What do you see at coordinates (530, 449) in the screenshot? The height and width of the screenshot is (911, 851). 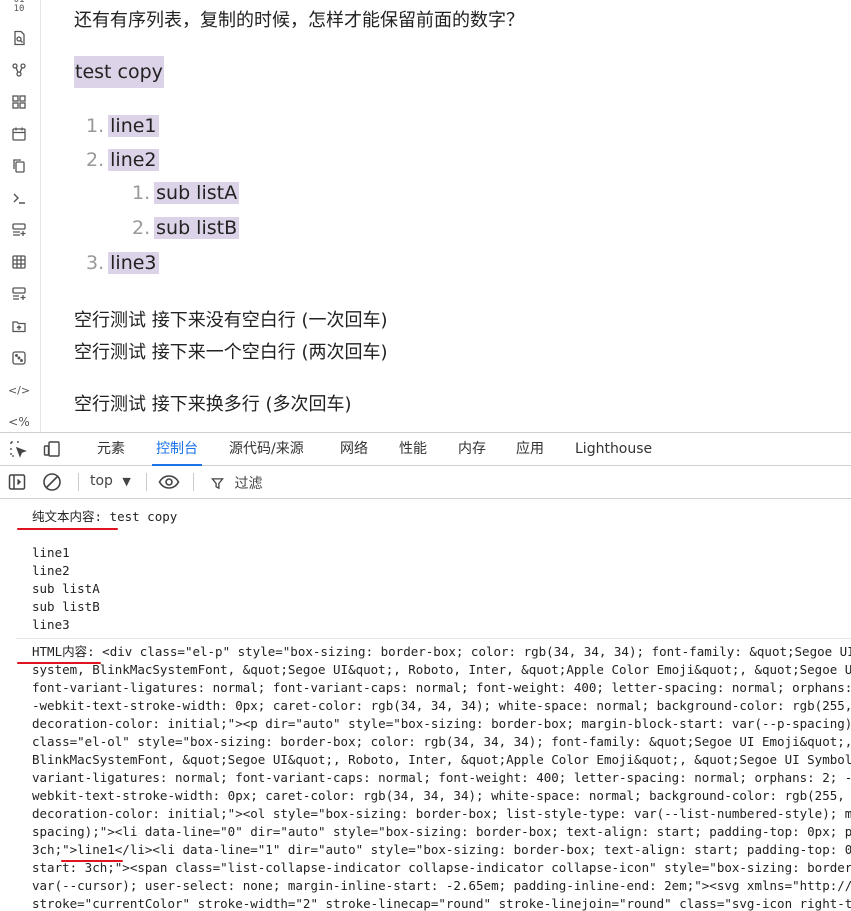 I see `tab-application: 应用` at bounding box center [530, 449].